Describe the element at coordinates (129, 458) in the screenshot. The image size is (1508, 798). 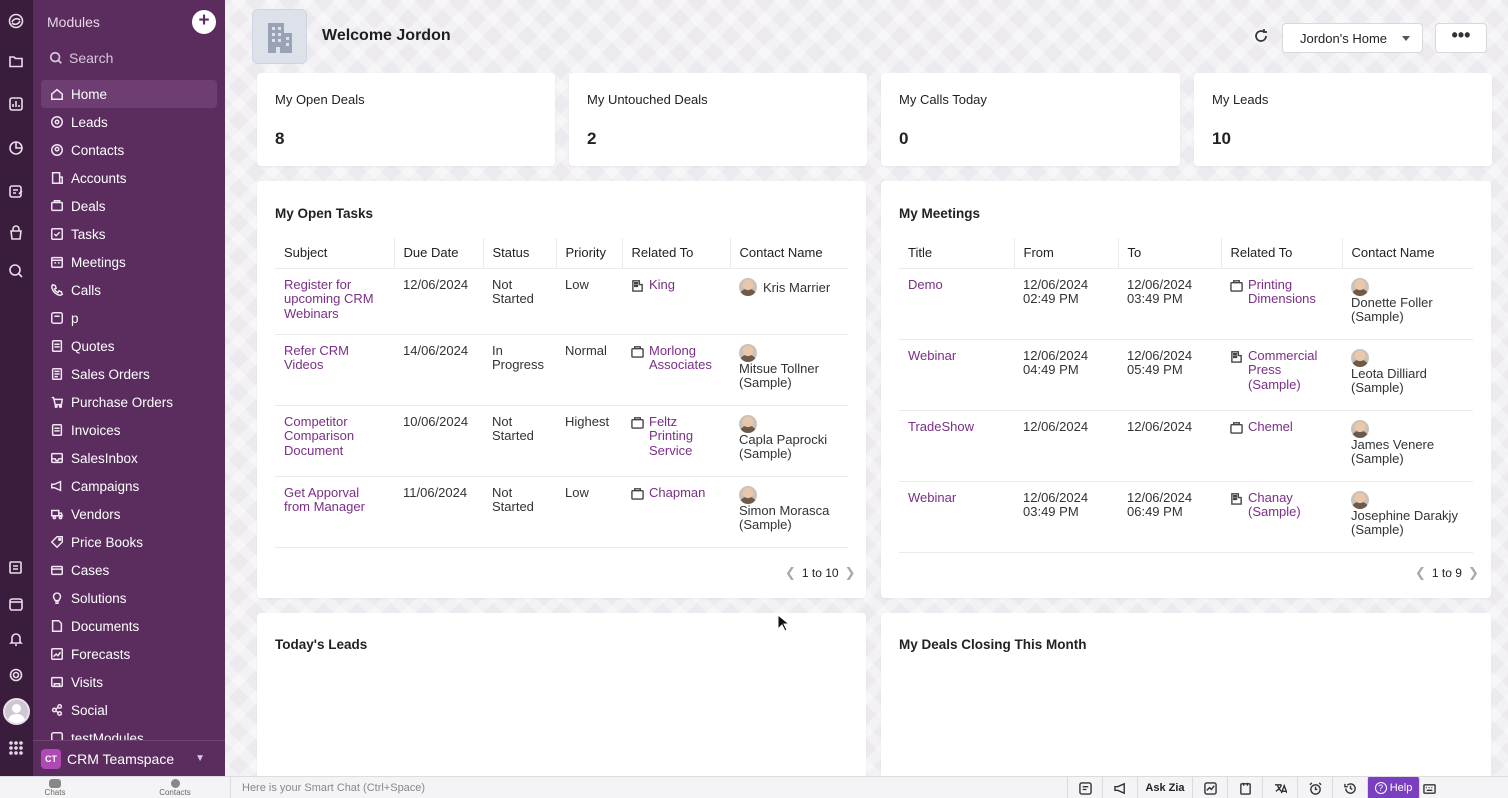
I see `sidebar-item-salesinbox: SalesInbox` at that location.